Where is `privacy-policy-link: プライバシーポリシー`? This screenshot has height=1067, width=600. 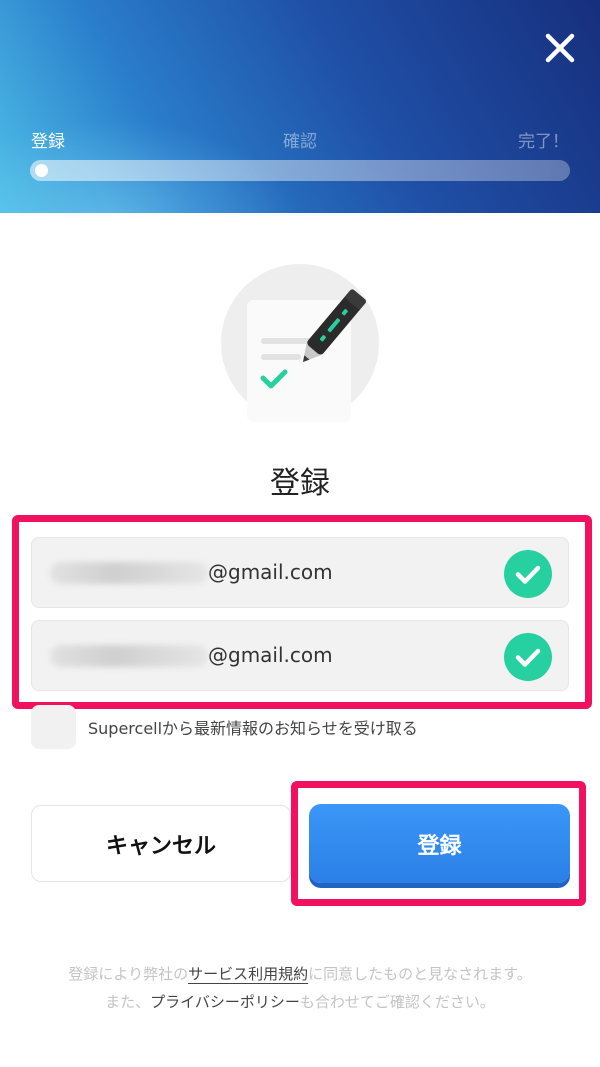
privacy-policy-link: プライバシーポリシー is located at coordinates (225, 1002).